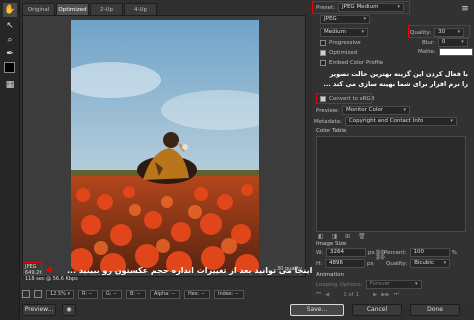 Image resolution: width=474 pixels, height=320 pixels. Describe the element at coordinates (323, 63) in the screenshot. I see `embed-profile-checkbox` at that location.